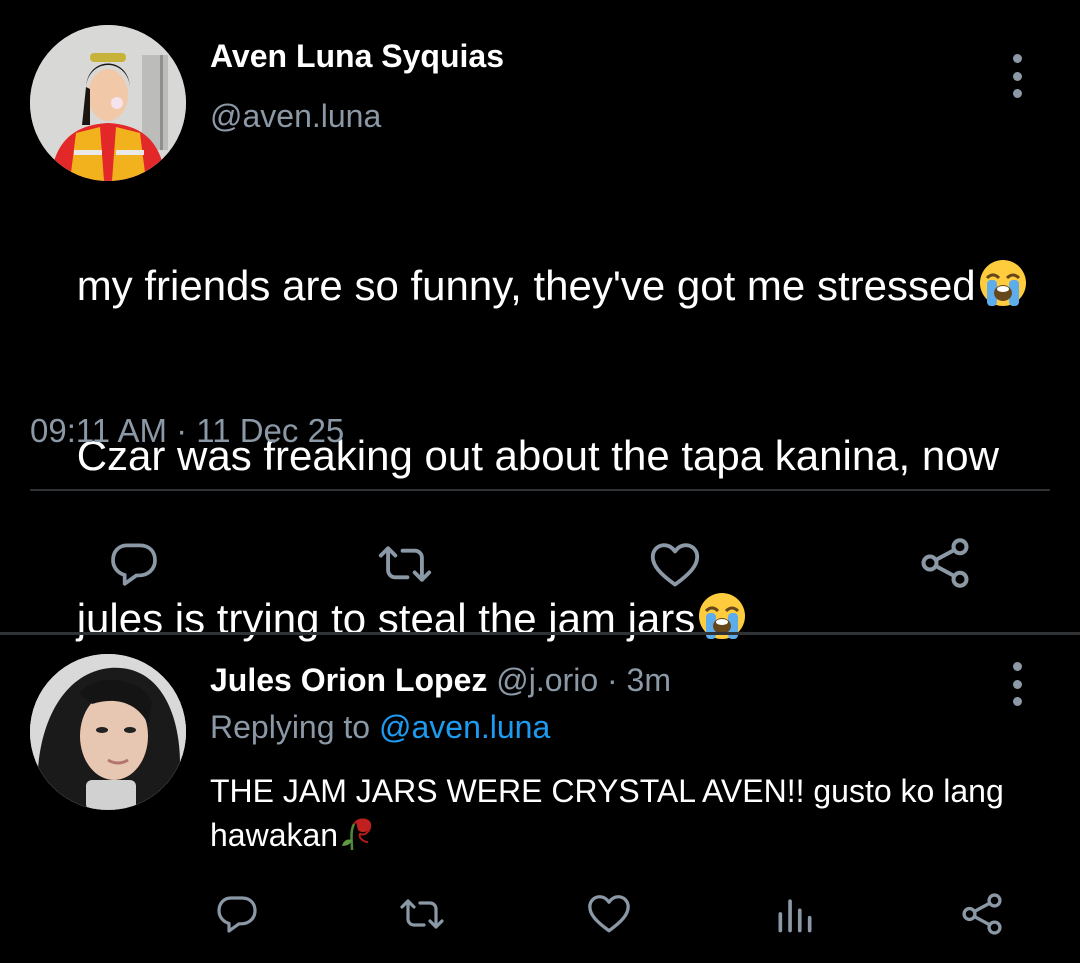  Describe the element at coordinates (1017, 76) in the screenshot. I see `more-options-icon` at that location.